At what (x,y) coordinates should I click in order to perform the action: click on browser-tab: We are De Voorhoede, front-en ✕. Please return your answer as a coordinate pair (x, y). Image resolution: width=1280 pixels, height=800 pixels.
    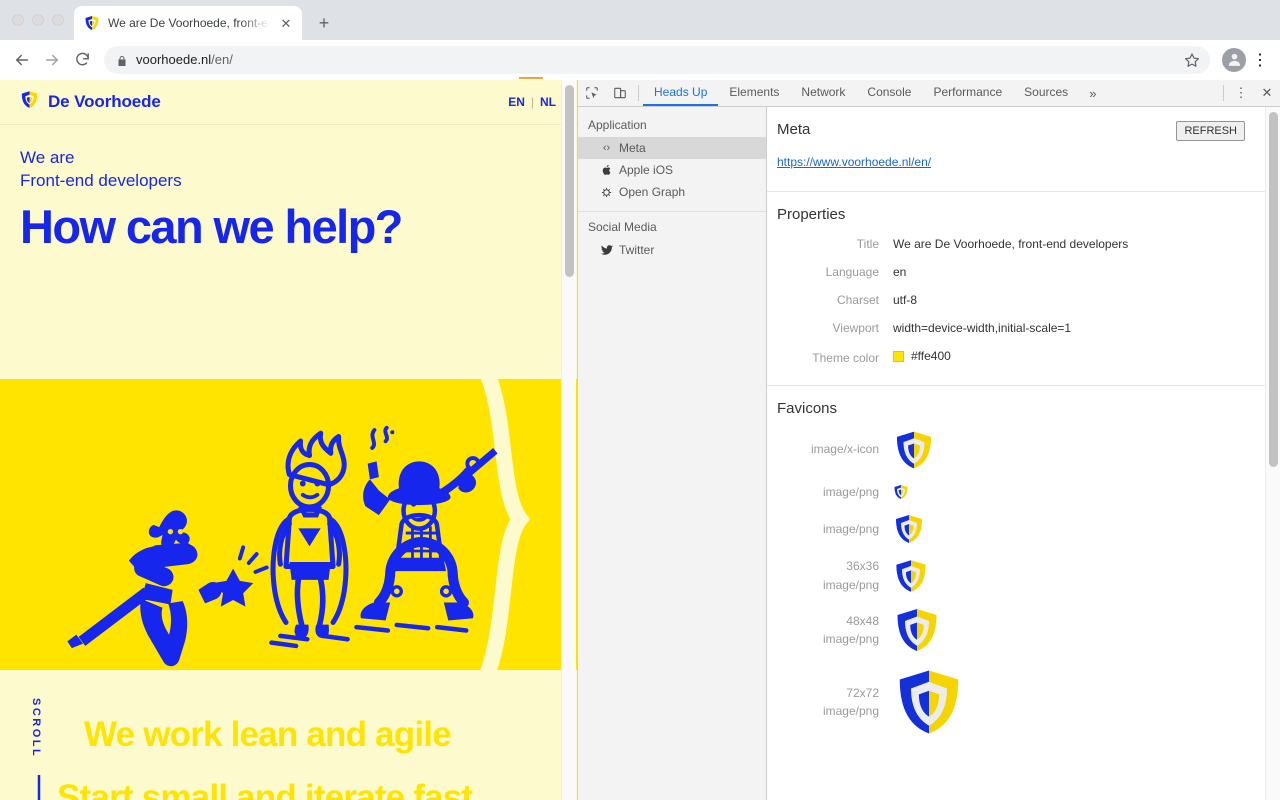
    Looking at the image, I should click on (188, 23).